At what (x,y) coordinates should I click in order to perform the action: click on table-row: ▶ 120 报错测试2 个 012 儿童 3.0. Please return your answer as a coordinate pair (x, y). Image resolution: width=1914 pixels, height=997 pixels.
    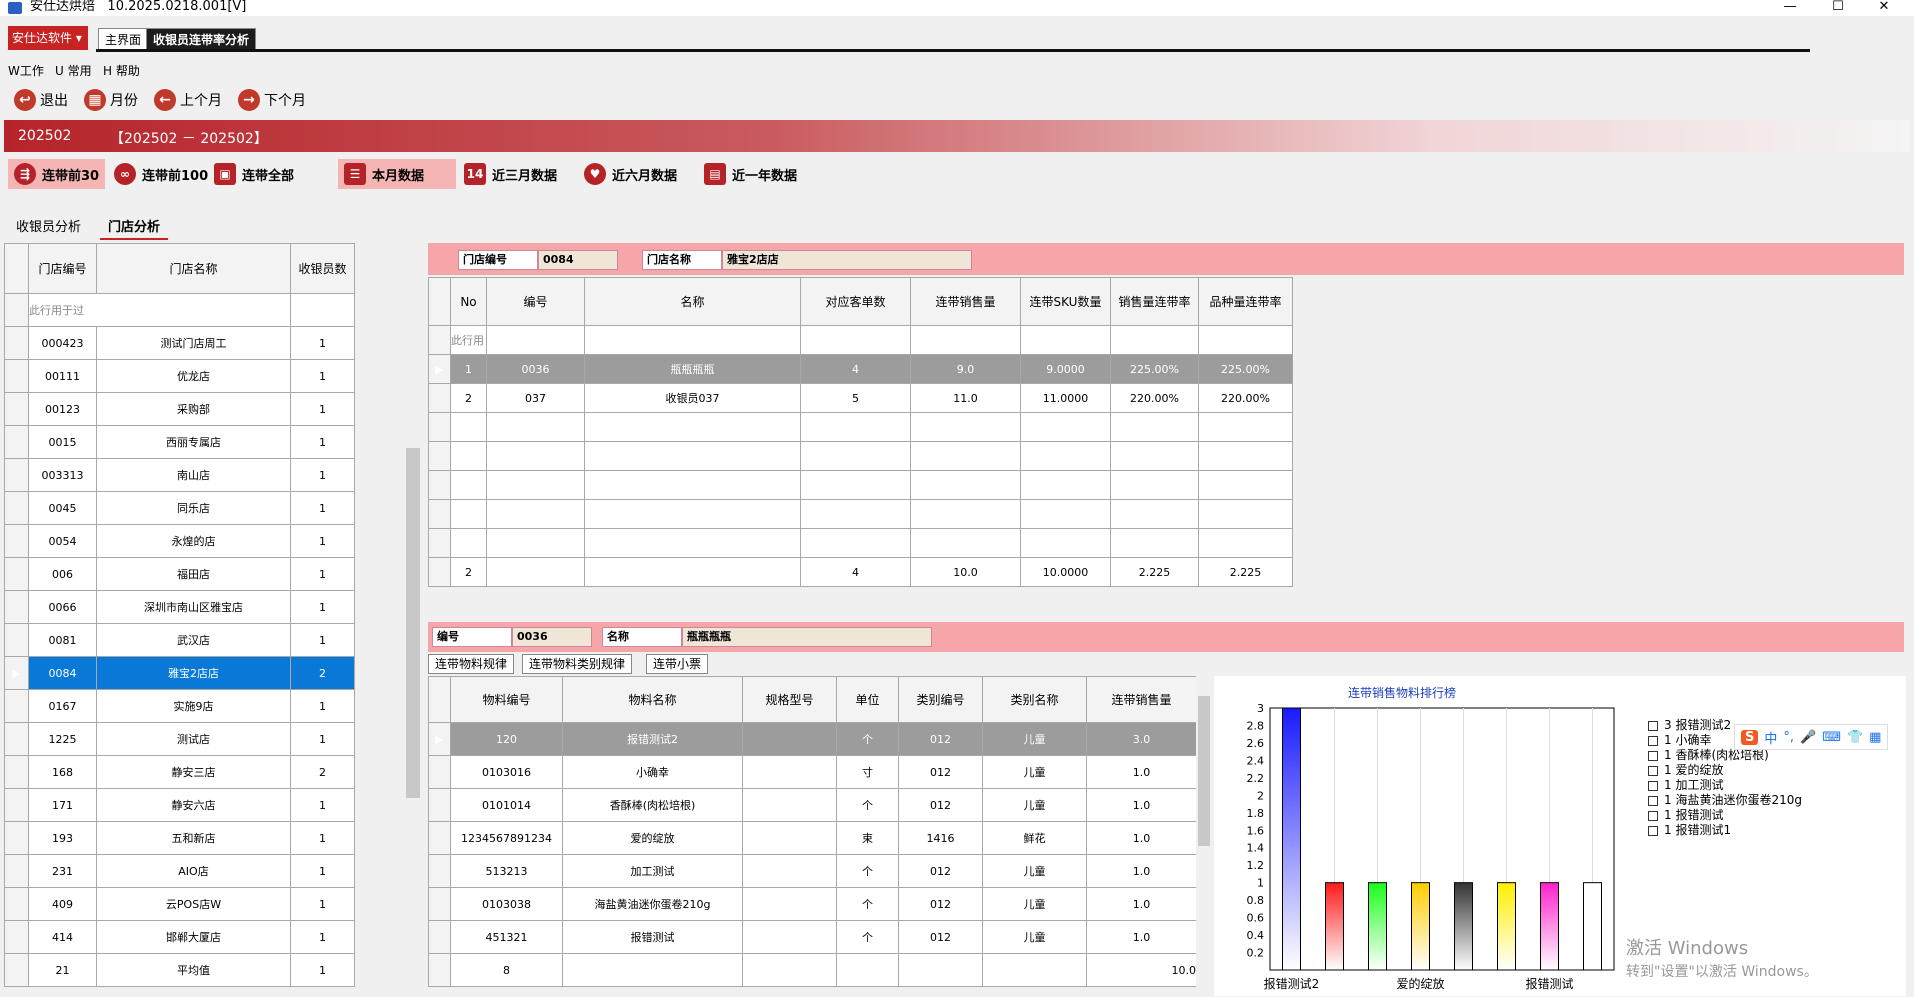
    Looking at the image, I should click on (812, 739).